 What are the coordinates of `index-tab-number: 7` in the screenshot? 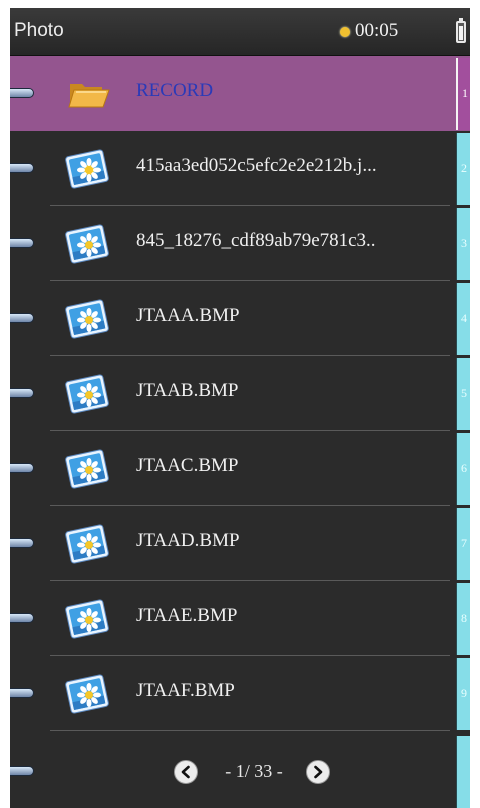 It's located at (464, 543).